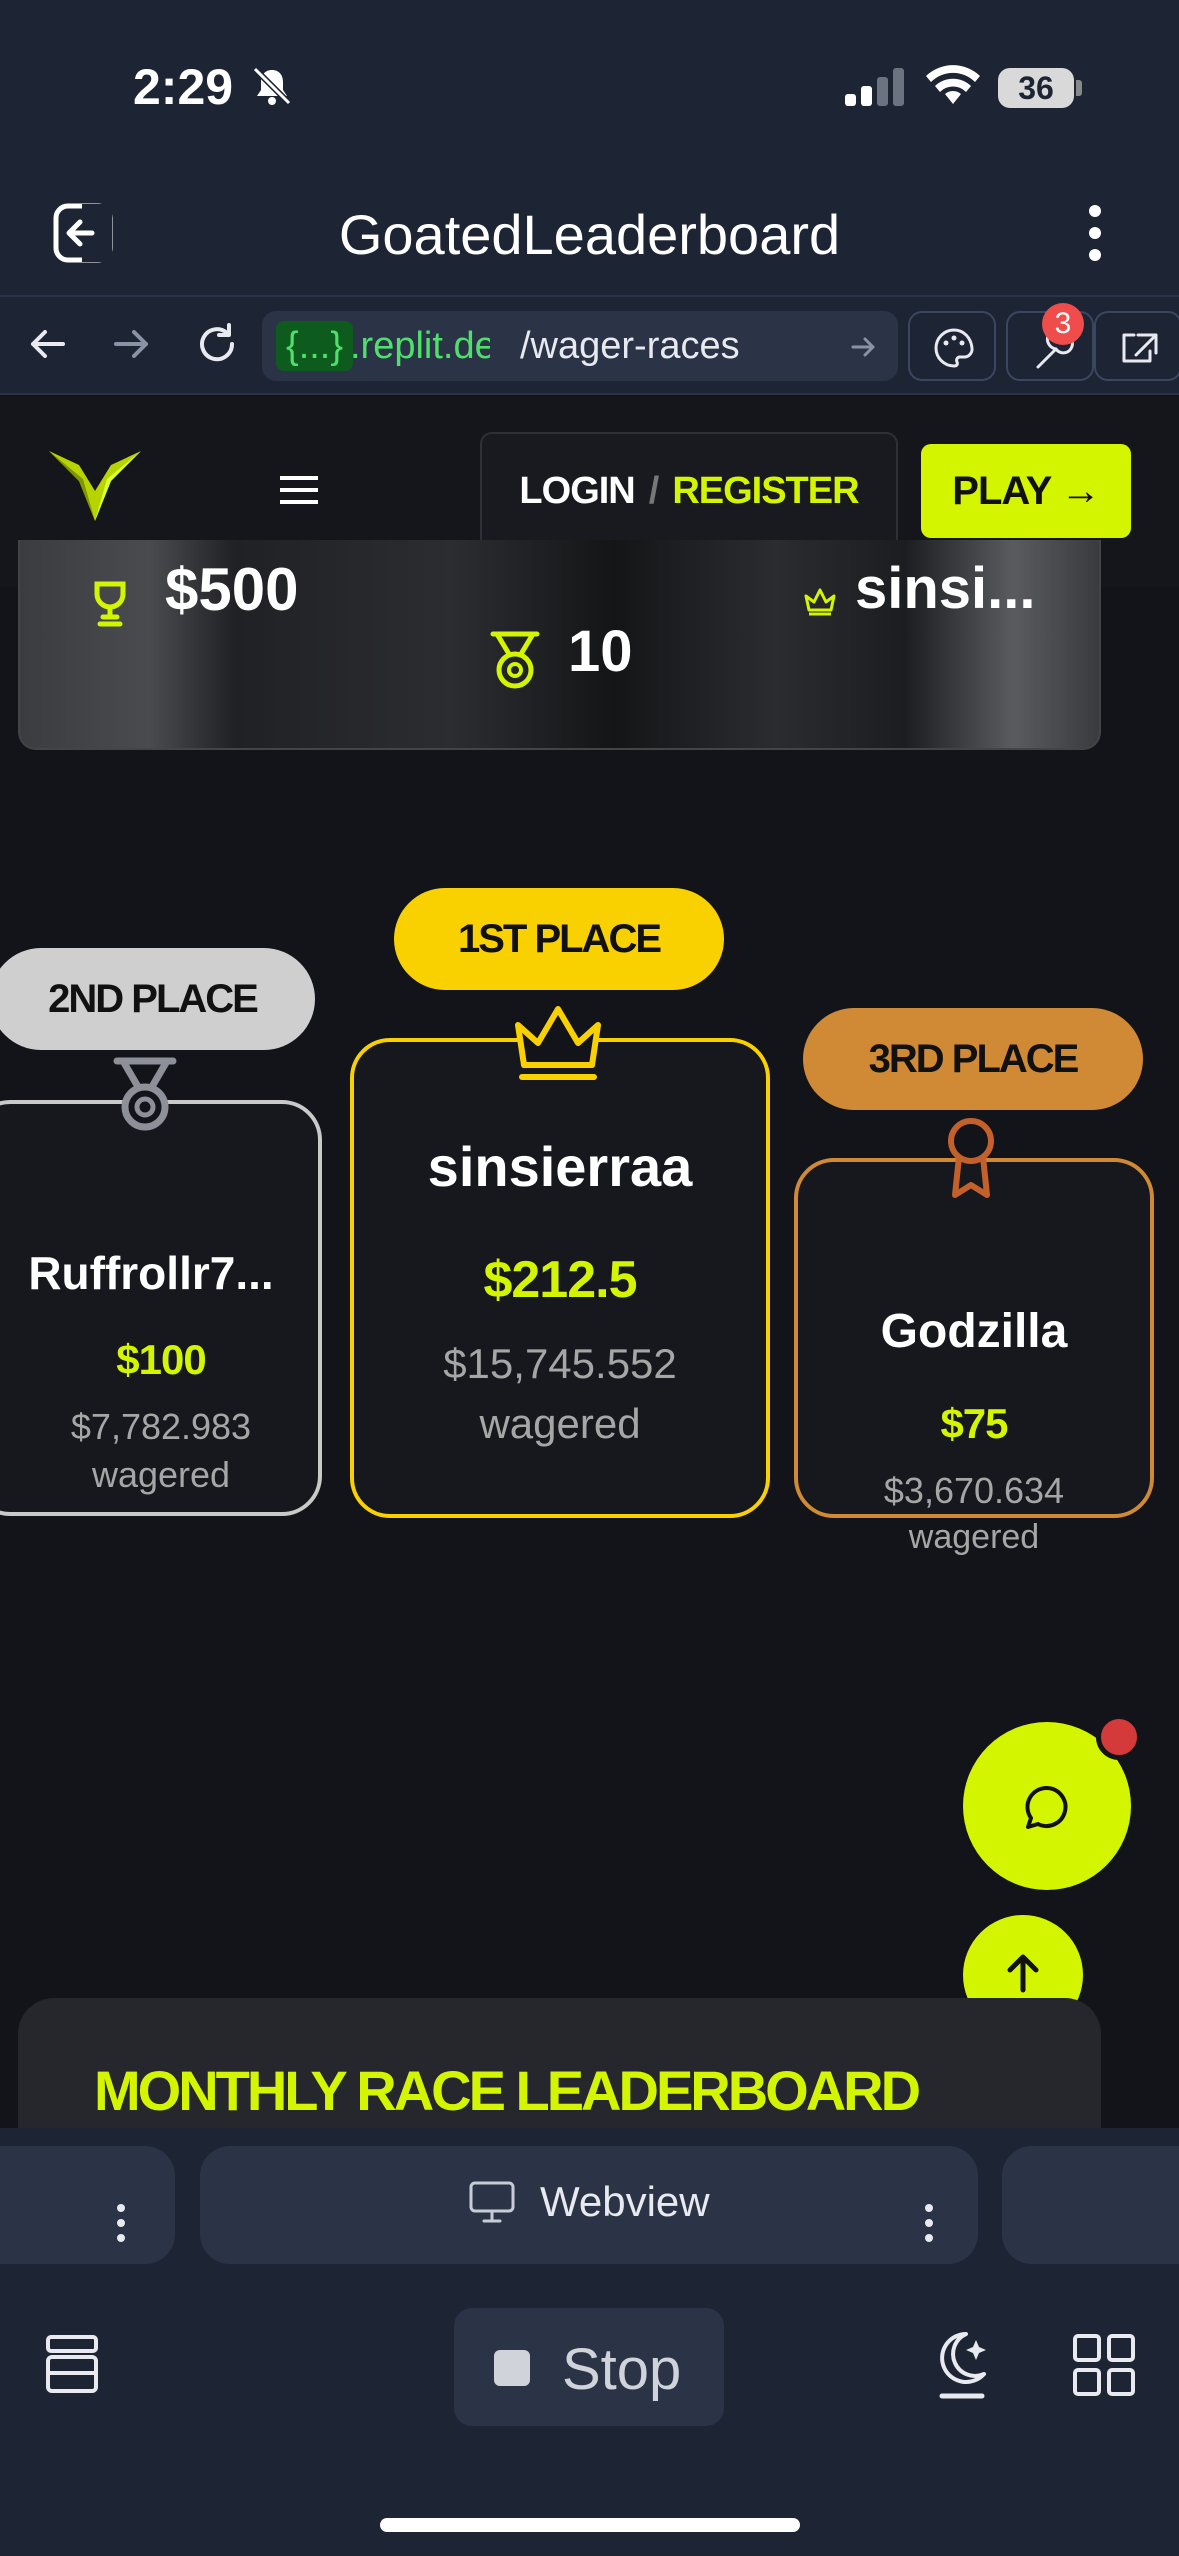 The width and height of the screenshot is (1179, 2556). Describe the element at coordinates (1104, 2365) in the screenshot. I see `grid-icon` at that location.